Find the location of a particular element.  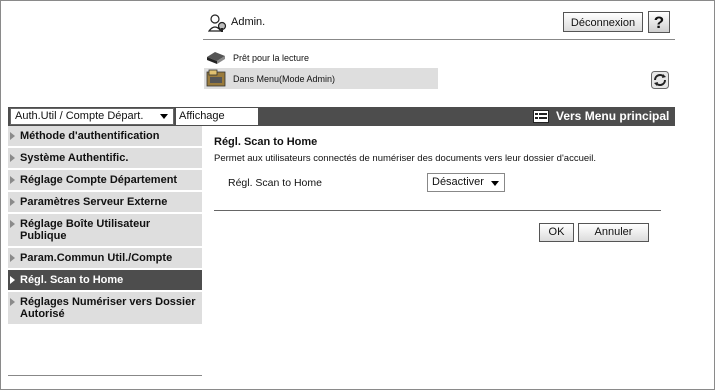

sidebar-item-scan-to-home: Régl. Scan to Home is located at coordinates (105, 281).